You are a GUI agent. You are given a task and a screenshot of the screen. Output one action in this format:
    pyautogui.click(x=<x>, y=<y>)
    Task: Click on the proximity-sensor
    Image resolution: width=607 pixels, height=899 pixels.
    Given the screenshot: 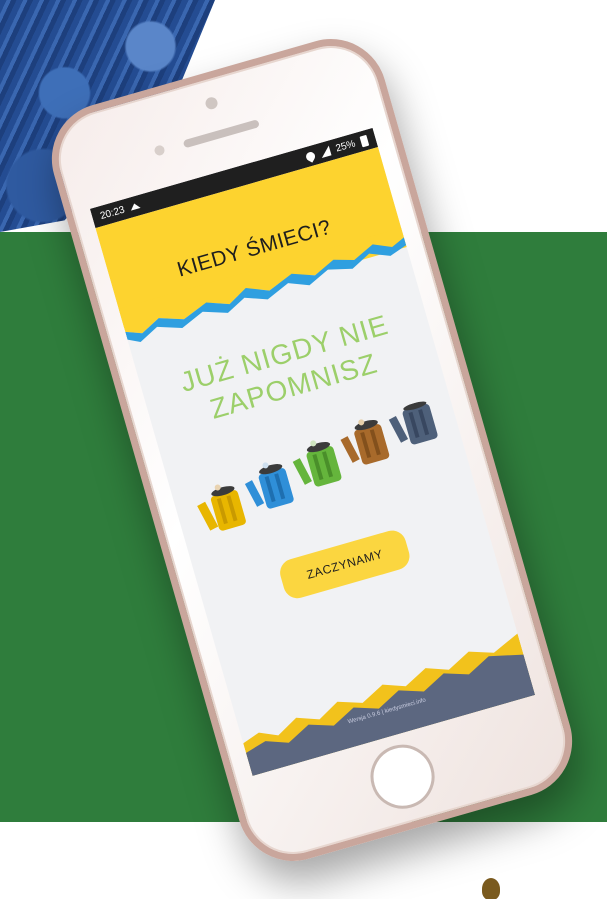 What is the action you would take?
    pyautogui.click(x=159, y=150)
    